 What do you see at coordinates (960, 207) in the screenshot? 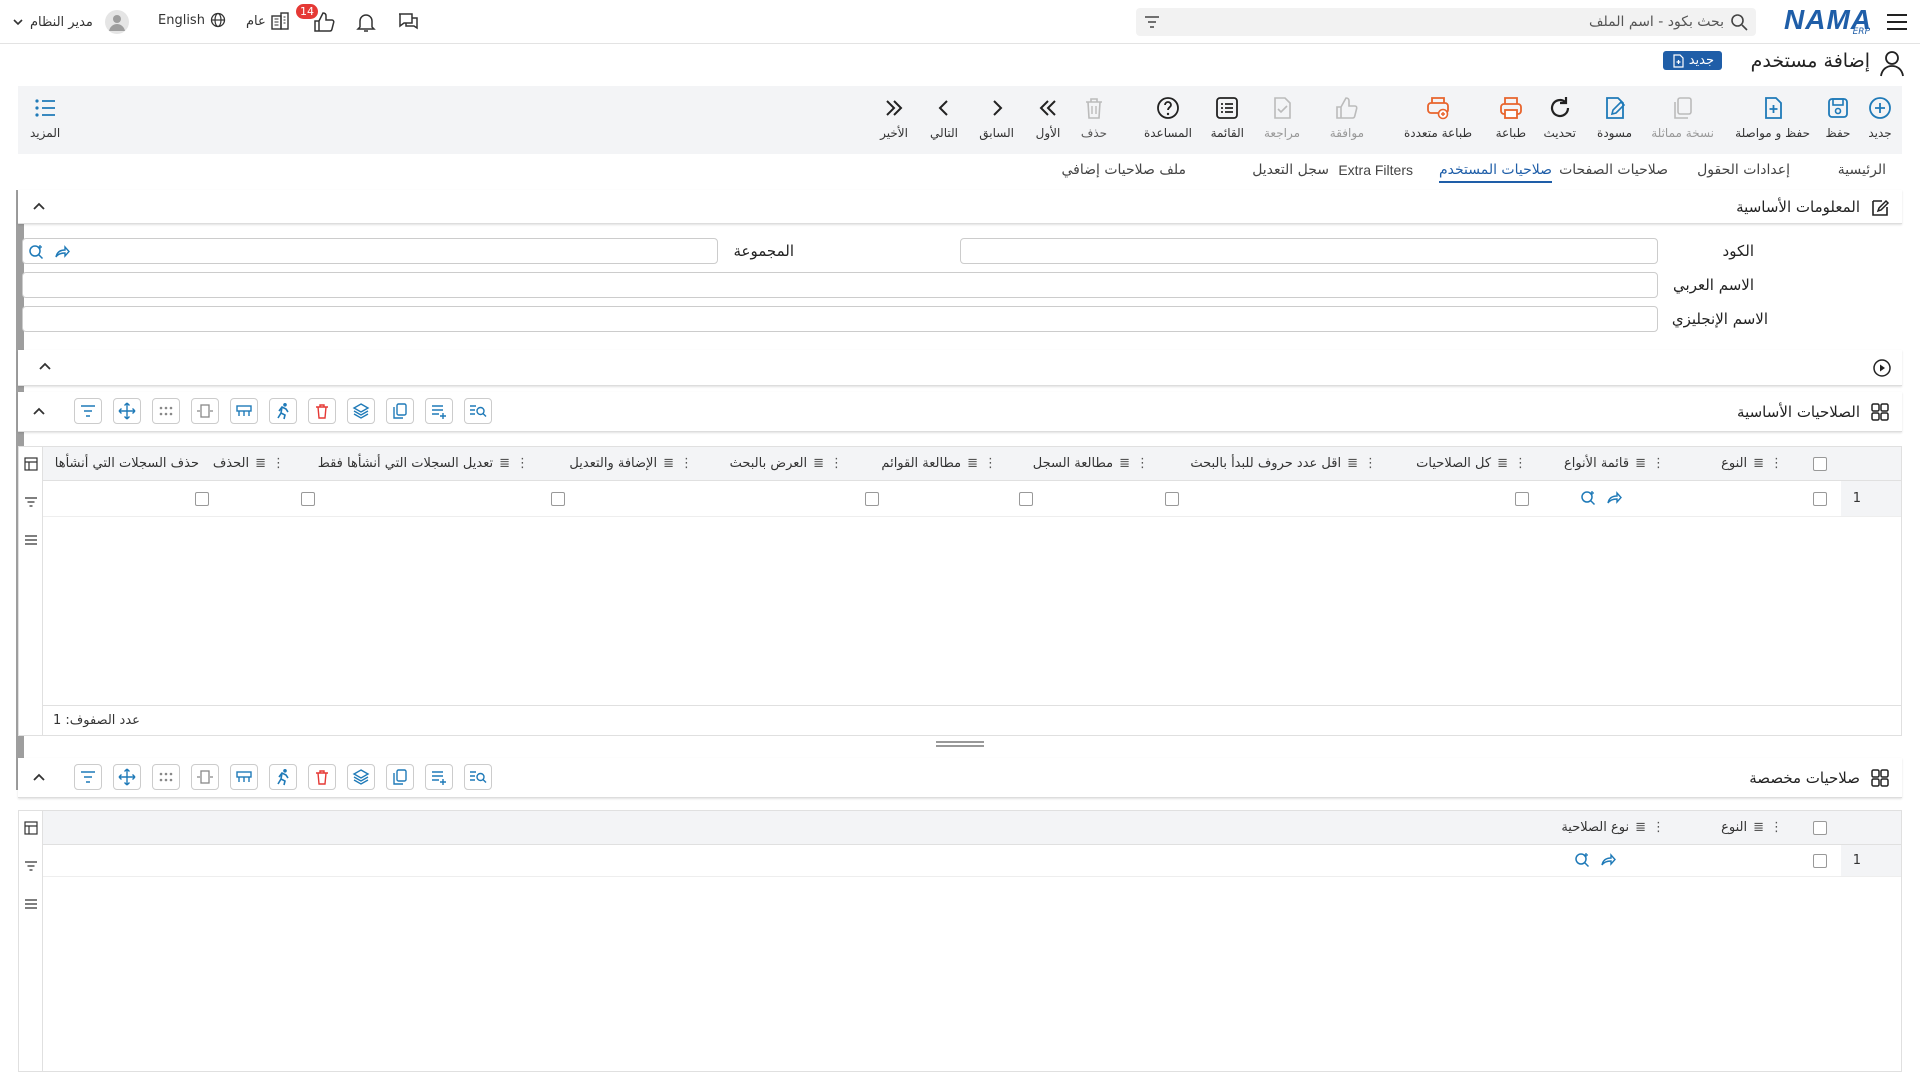
I see `basic-info-header: المعلومات الأساسية` at bounding box center [960, 207].